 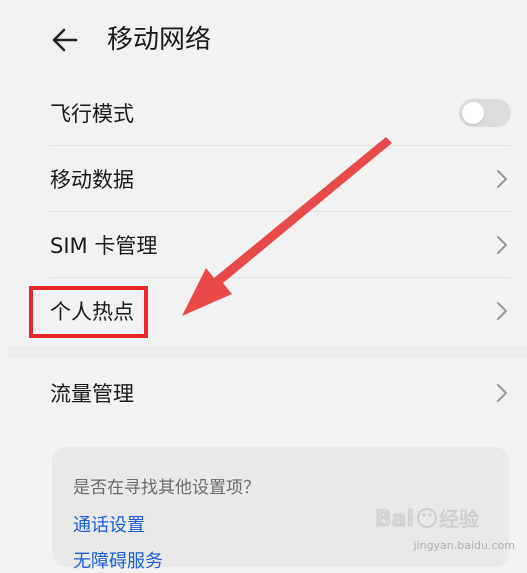 What do you see at coordinates (104, 246) in the screenshot?
I see `settings-item-label: SIM 卡管理` at bounding box center [104, 246].